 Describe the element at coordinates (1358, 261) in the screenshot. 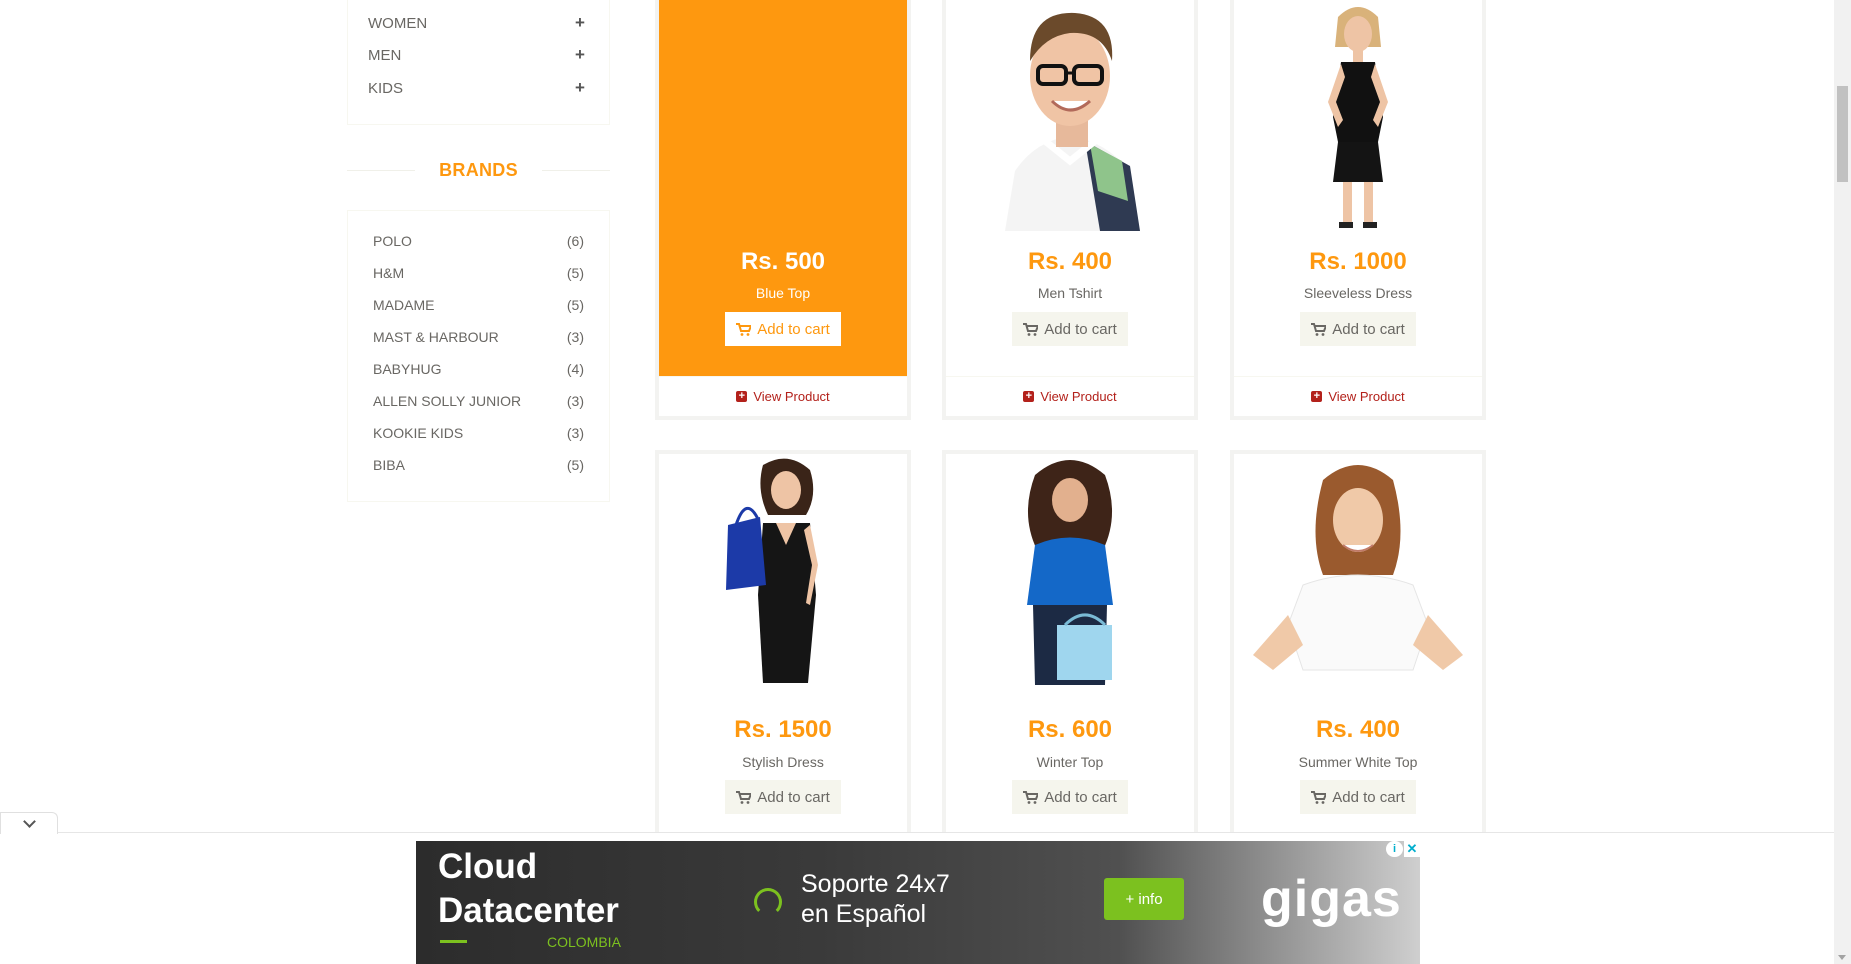

I see `product-price: Rs. 1000` at that location.